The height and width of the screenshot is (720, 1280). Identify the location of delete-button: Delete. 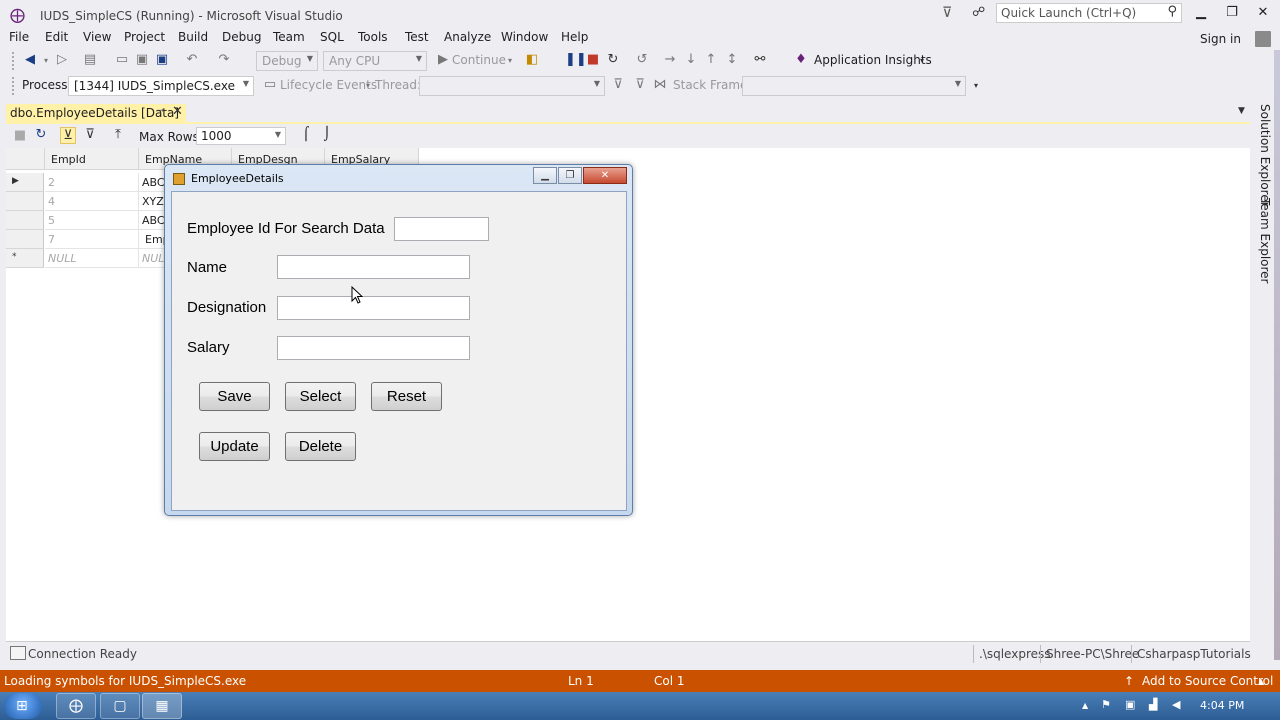
(320, 446).